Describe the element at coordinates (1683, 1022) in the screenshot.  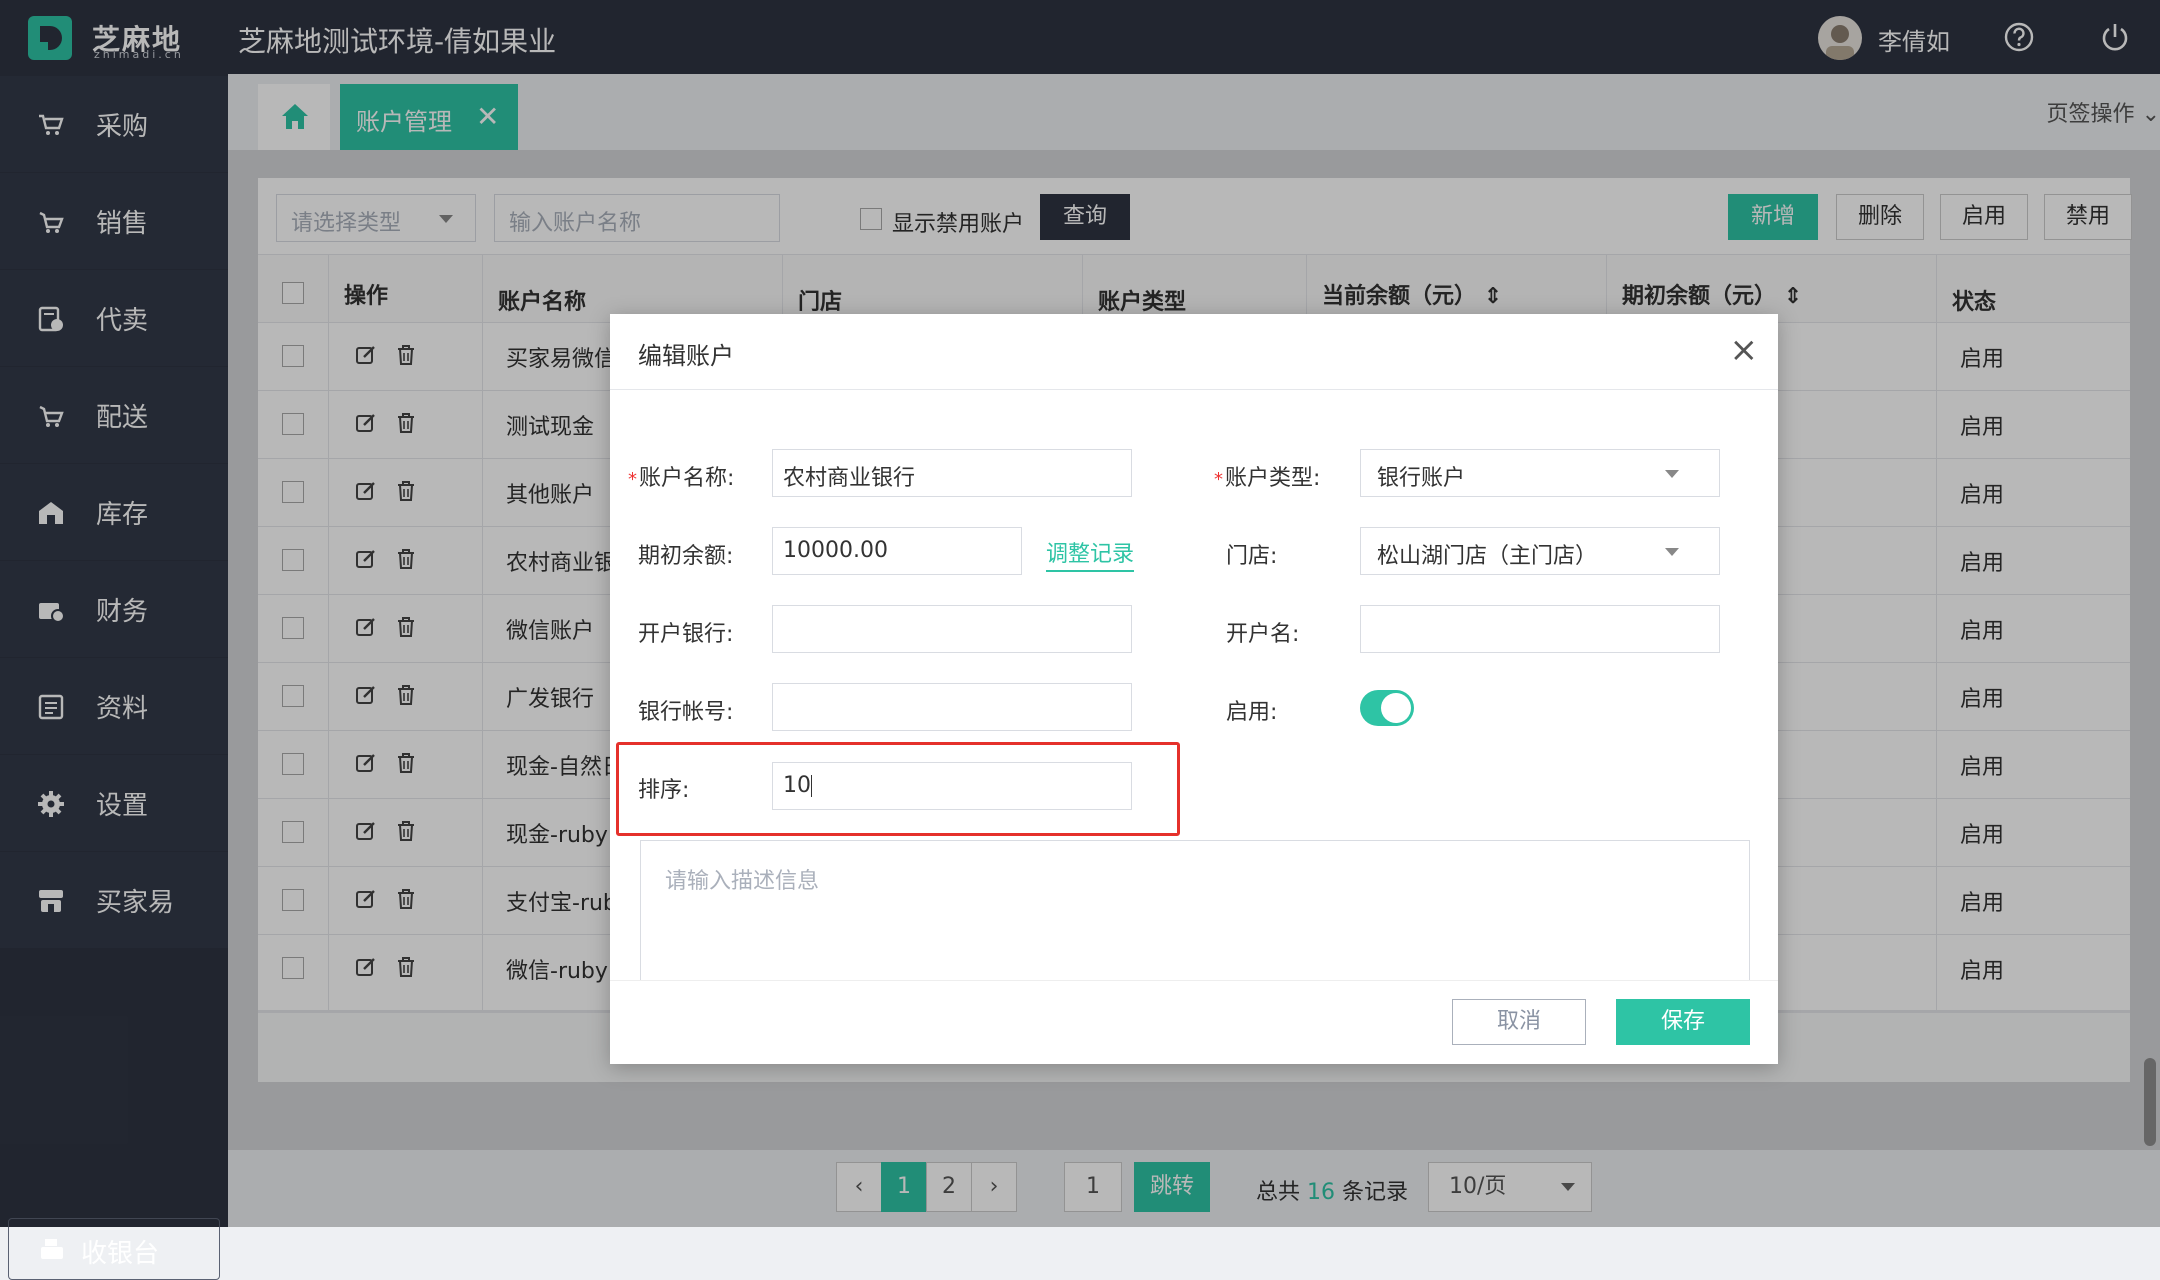
I see `save-button: 保存` at that location.